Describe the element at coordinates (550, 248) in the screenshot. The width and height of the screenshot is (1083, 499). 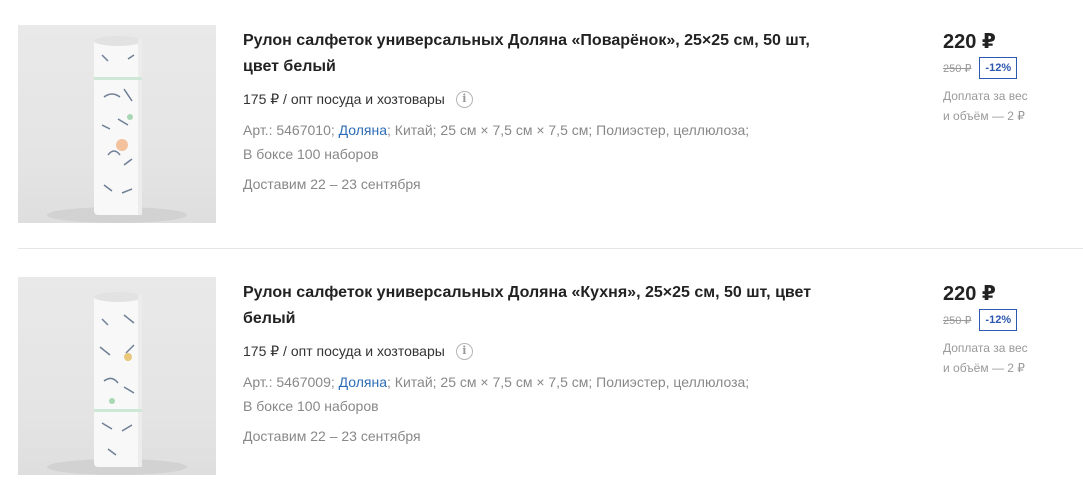
I see `divider` at that location.